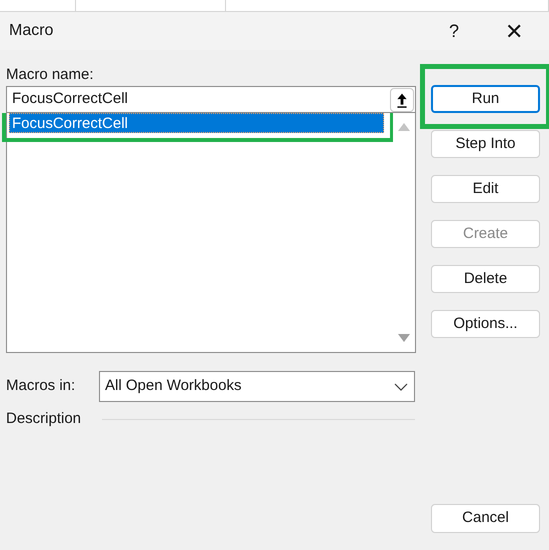  Describe the element at coordinates (485, 189) in the screenshot. I see `dialog-button: Edit` at that location.